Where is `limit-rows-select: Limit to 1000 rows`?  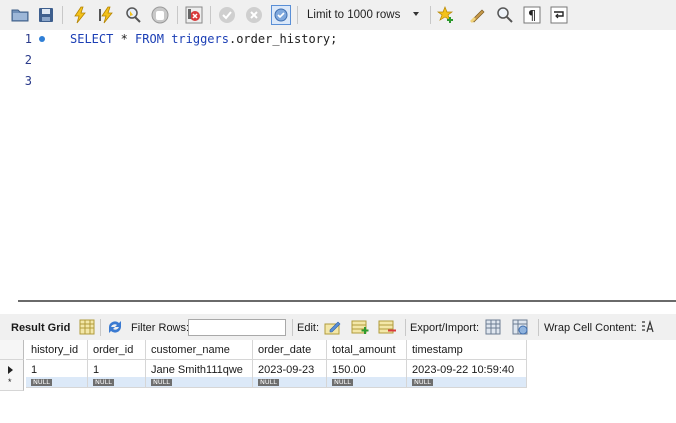 limit-rows-select: Limit to 1000 rows is located at coordinates (363, 15).